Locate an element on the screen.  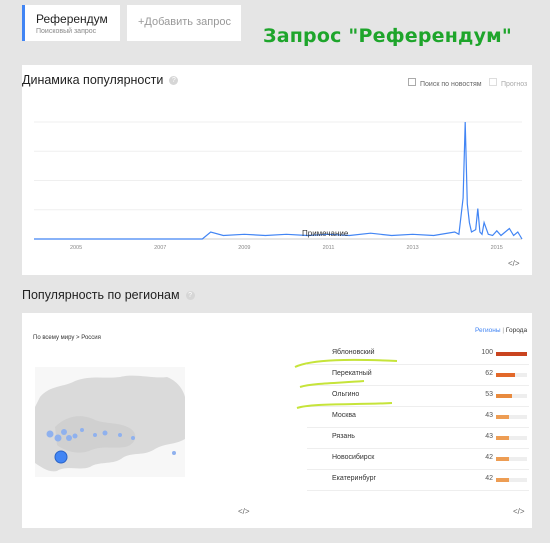
page-headline: Запрос "Референдум" is located at coordinates (388, 36).